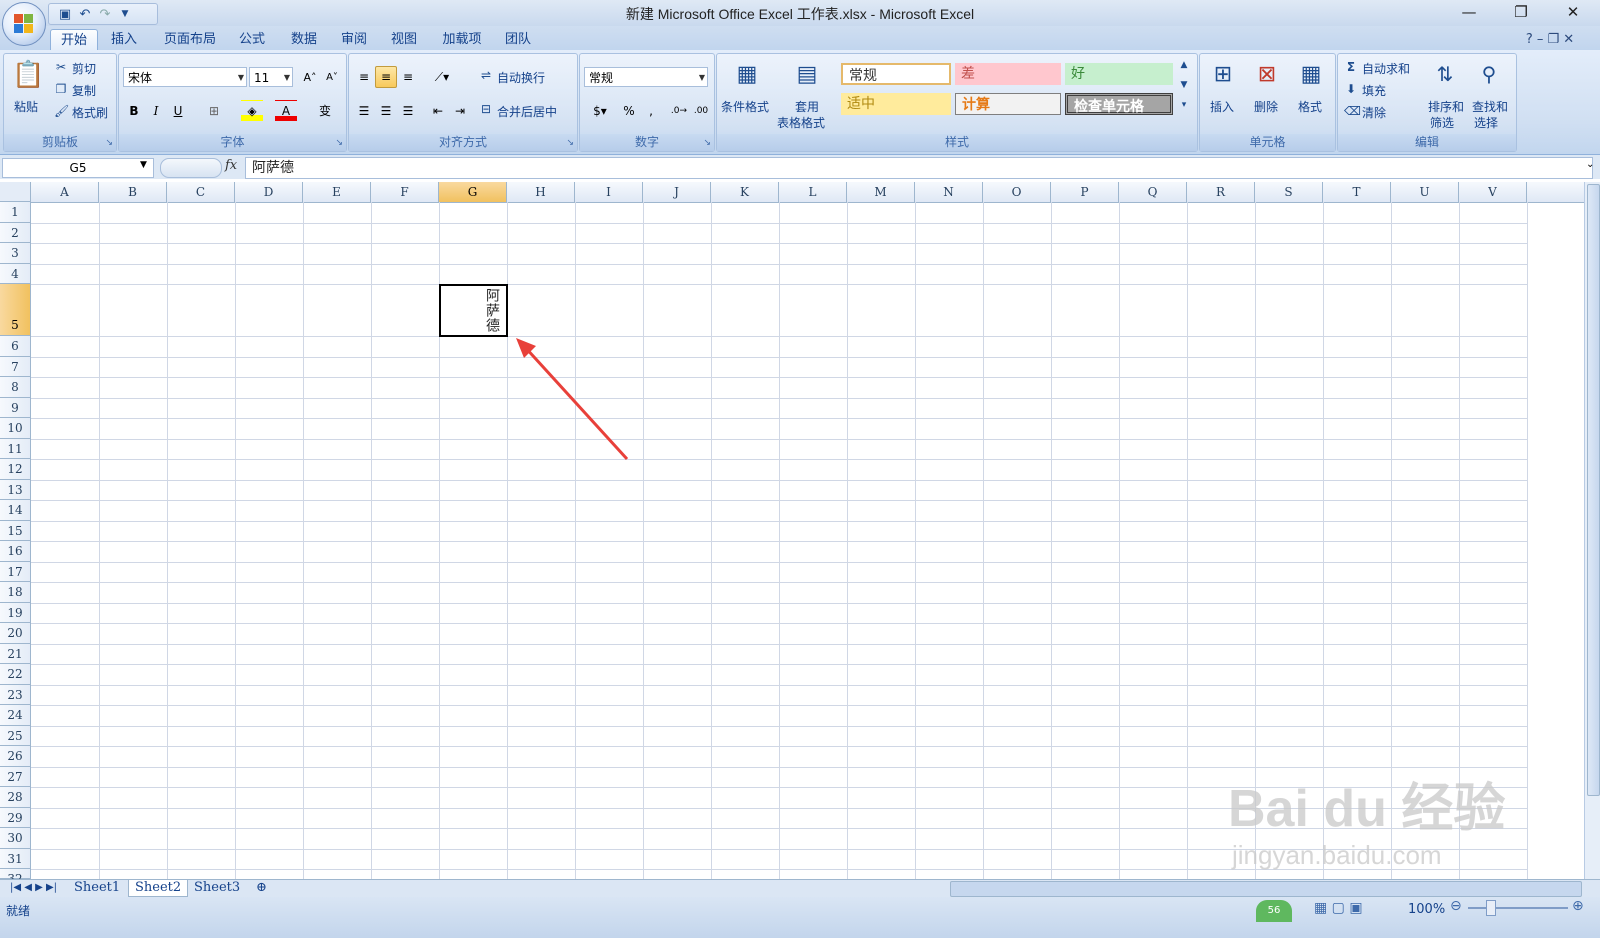 The image size is (1600, 938). What do you see at coordinates (190, 39) in the screenshot?
I see `tab-page-layout: 页面布局` at bounding box center [190, 39].